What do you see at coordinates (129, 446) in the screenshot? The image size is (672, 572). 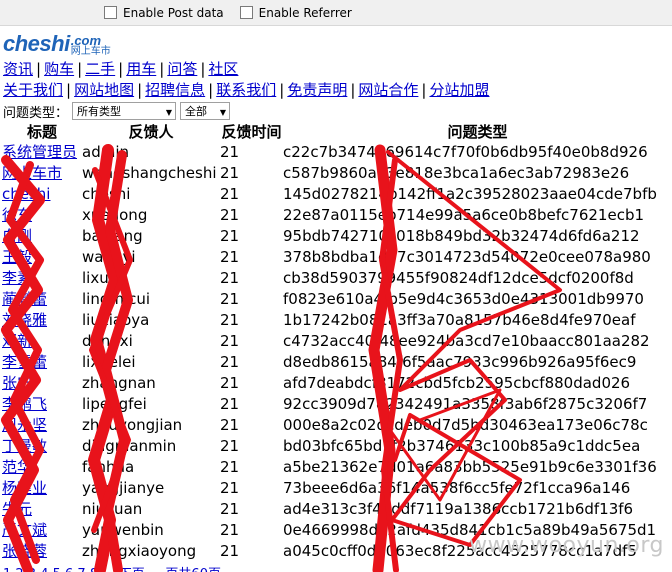 I see `row-user: dingmanmin` at bounding box center [129, 446].